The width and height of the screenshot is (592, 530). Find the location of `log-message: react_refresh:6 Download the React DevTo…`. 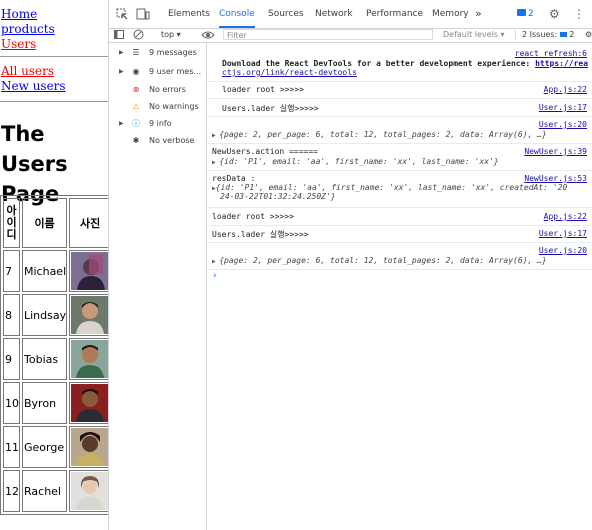

log-message: react_refresh:6 Download the React DevTo… is located at coordinates (399, 62).